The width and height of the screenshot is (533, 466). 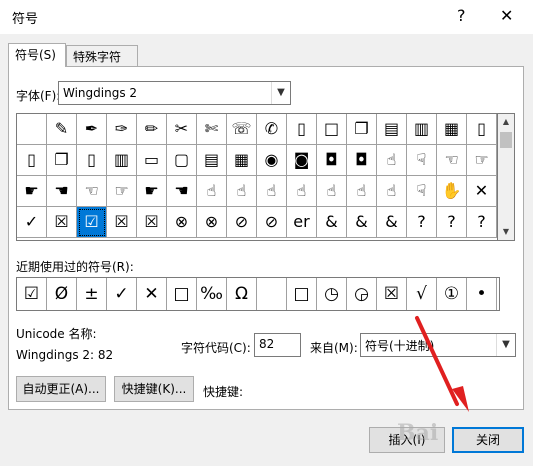 What do you see at coordinates (488, 440) in the screenshot?
I see `close-button: 关闭` at bounding box center [488, 440].